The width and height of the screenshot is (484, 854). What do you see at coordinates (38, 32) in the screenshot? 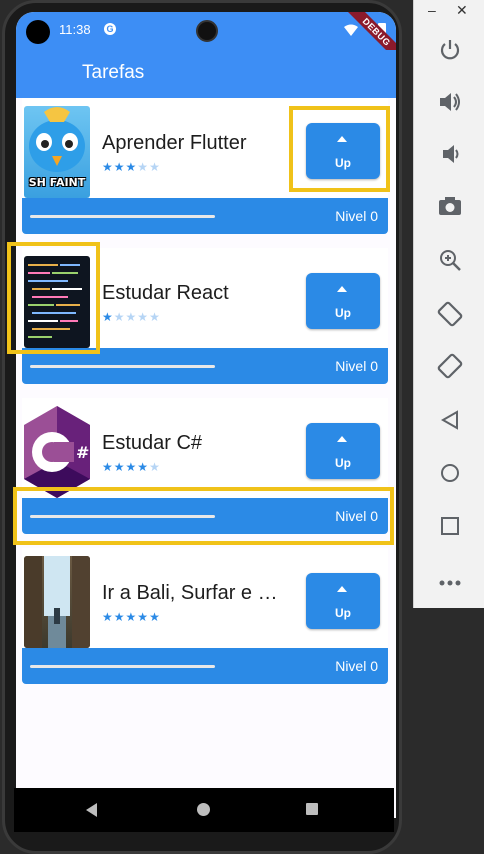
I see `front-camera-left` at bounding box center [38, 32].